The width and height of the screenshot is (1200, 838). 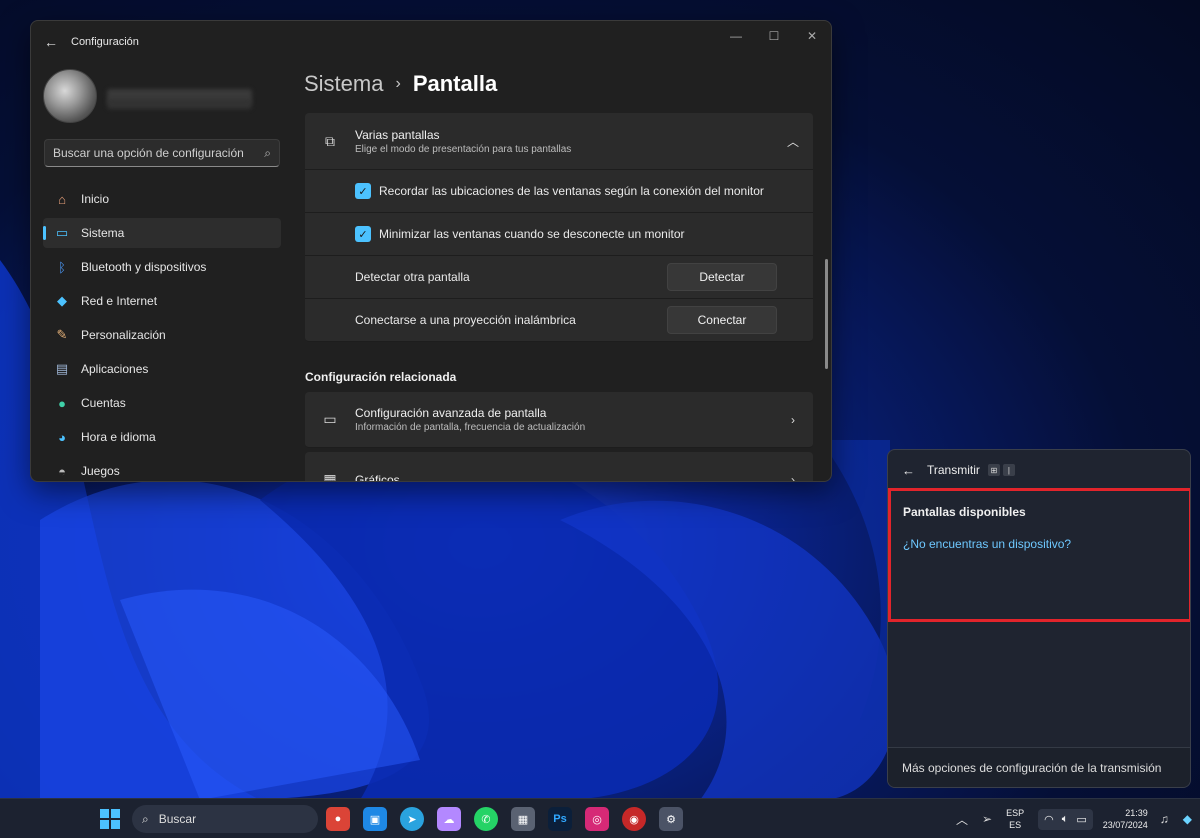 What do you see at coordinates (62, 267) in the screenshot?
I see `bluetooth-icon: ᛒ` at bounding box center [62, 267].